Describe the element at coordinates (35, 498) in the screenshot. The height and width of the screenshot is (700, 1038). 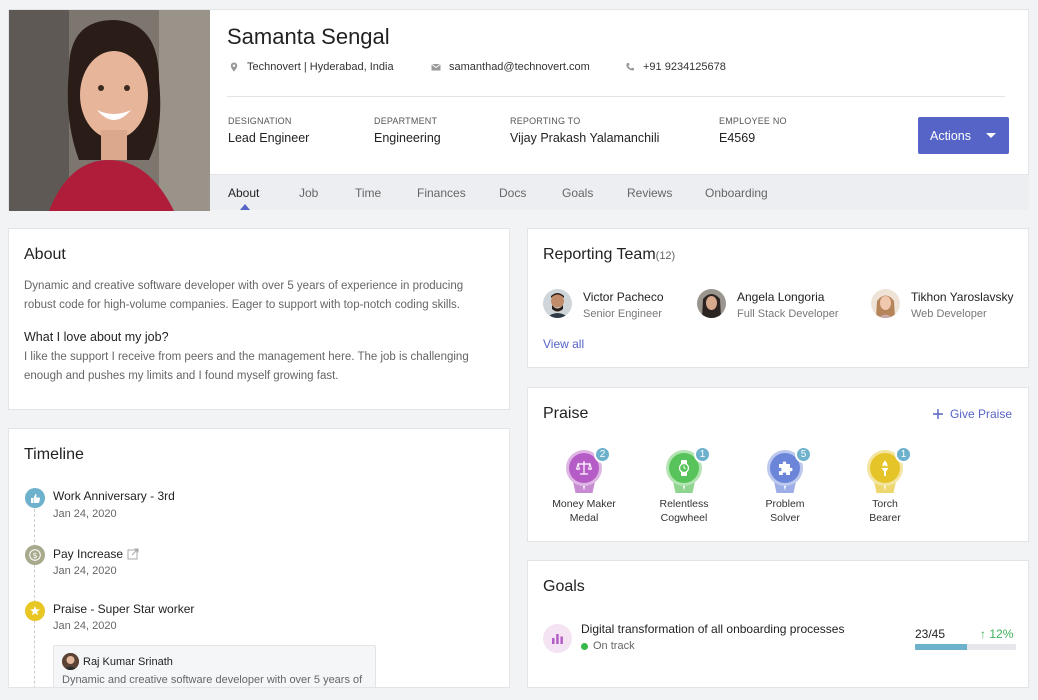
I see `thumbs-up-icon` at that location.